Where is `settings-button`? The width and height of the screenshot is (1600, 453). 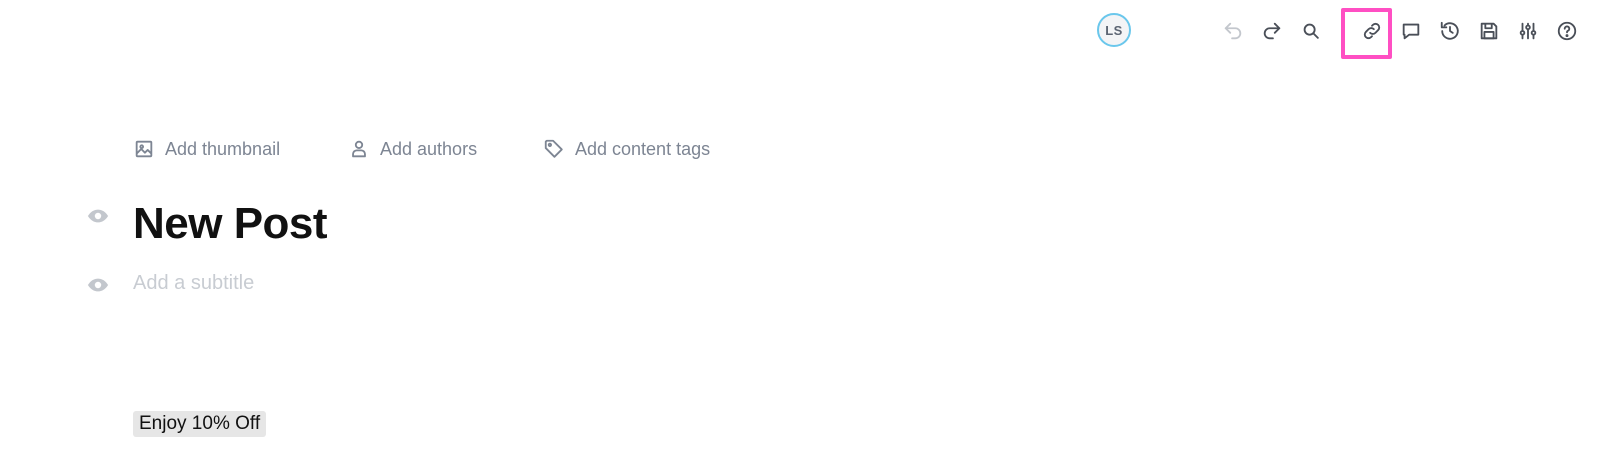 settings-button is located at coordinates (1528, 31).